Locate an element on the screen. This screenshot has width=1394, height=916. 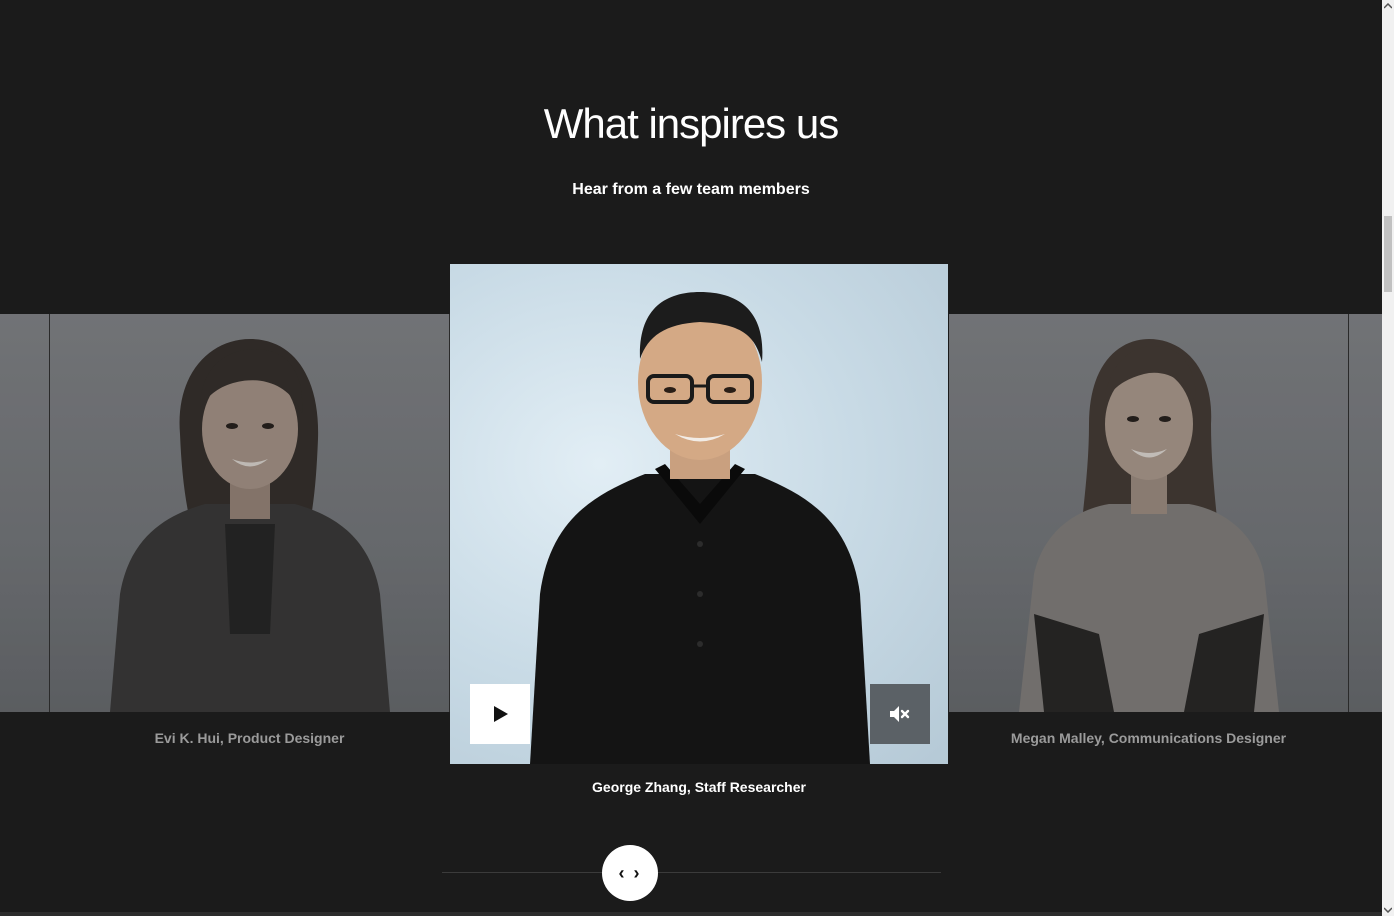
team-member-card-evi is located at coordinates (249, 513).